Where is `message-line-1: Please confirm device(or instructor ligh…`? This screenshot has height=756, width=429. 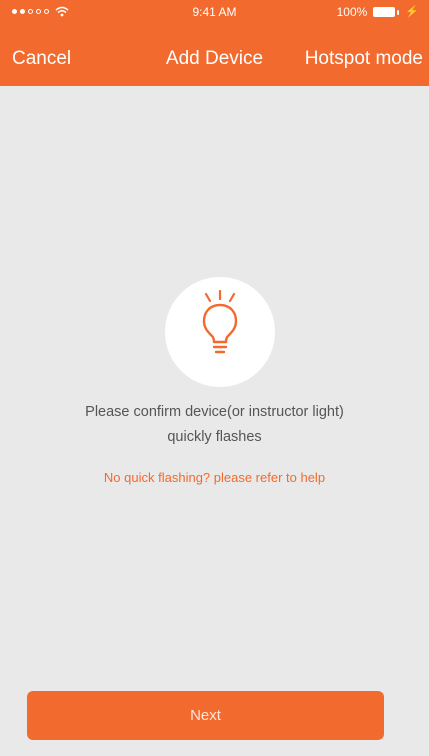 message-line-1: Please confirm device(or instructor ligh… is located at coordinates (214, 412).